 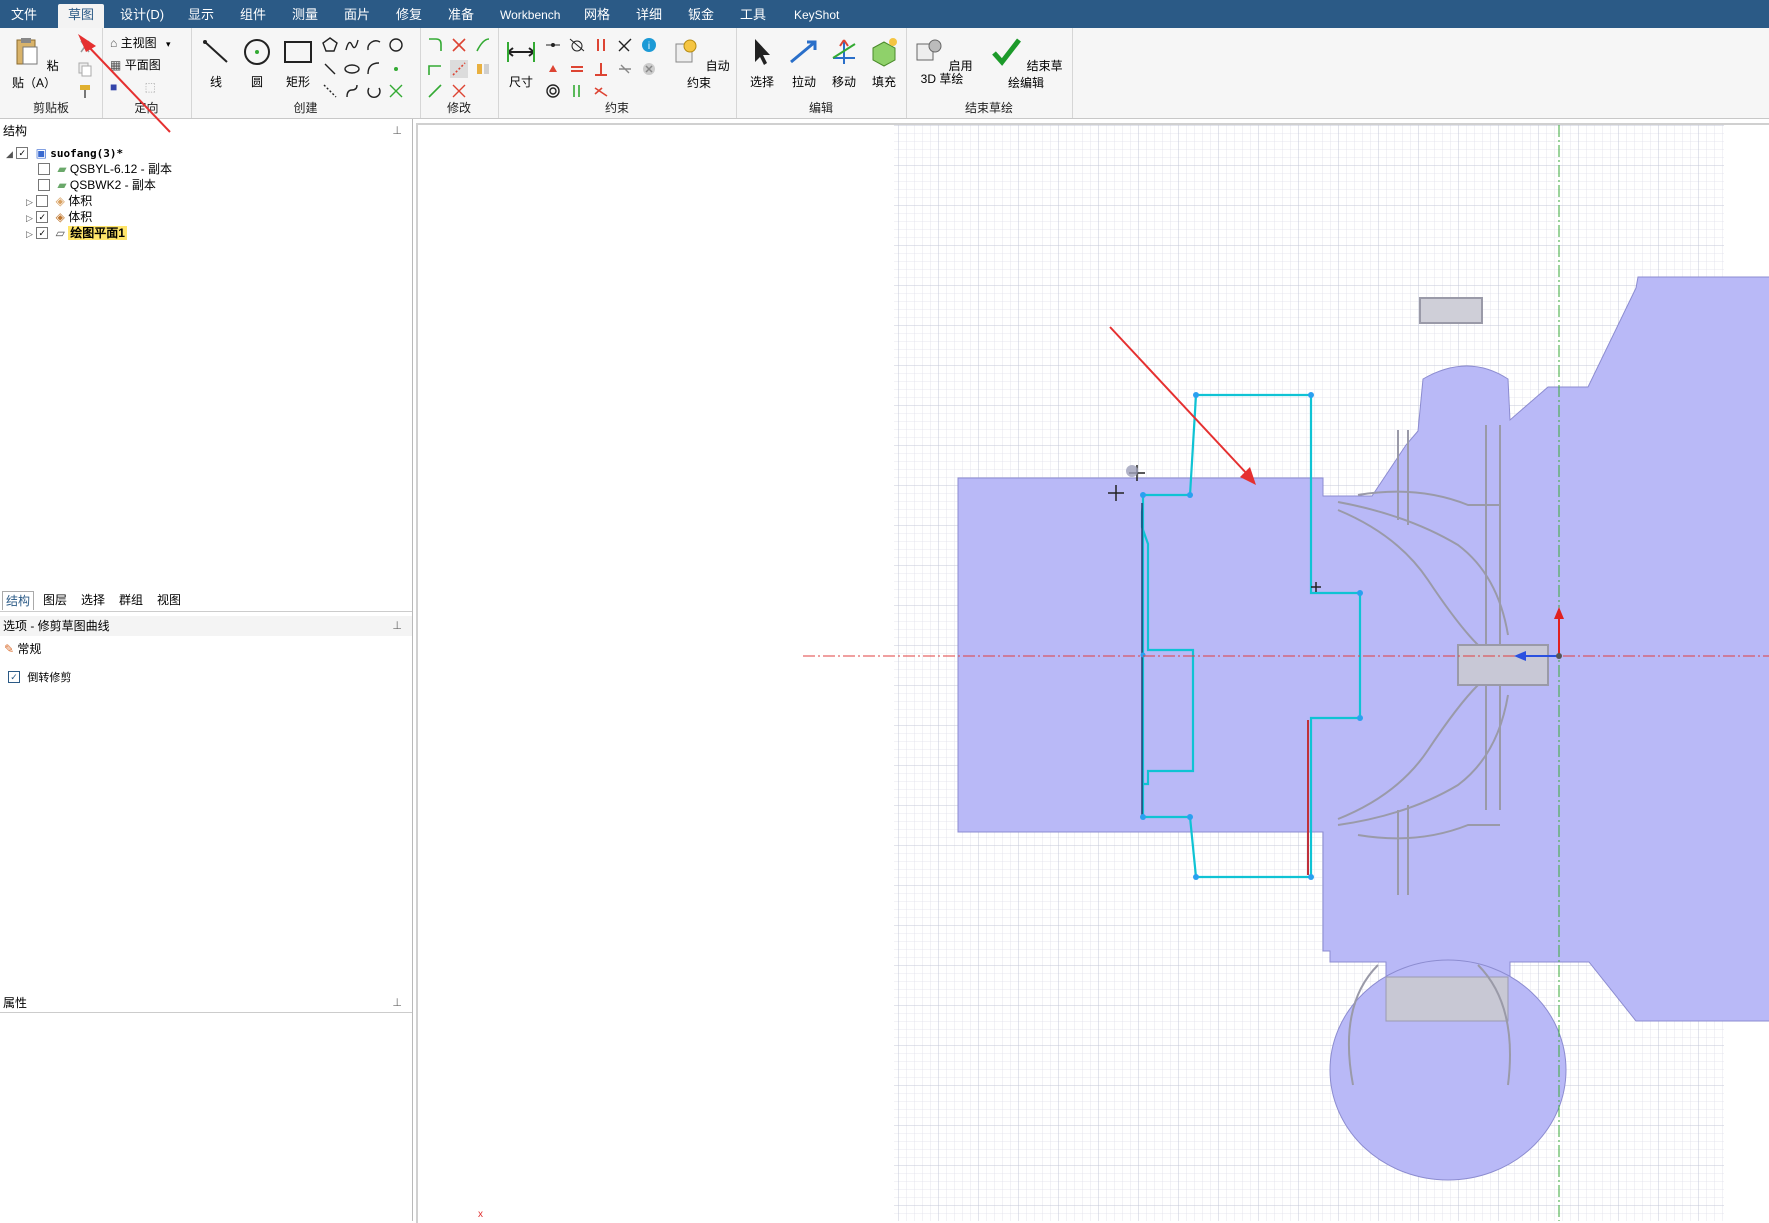 I want to click on enable-3d-sketch-button: 启用 3D 草绘, so click(x=942, y=61).